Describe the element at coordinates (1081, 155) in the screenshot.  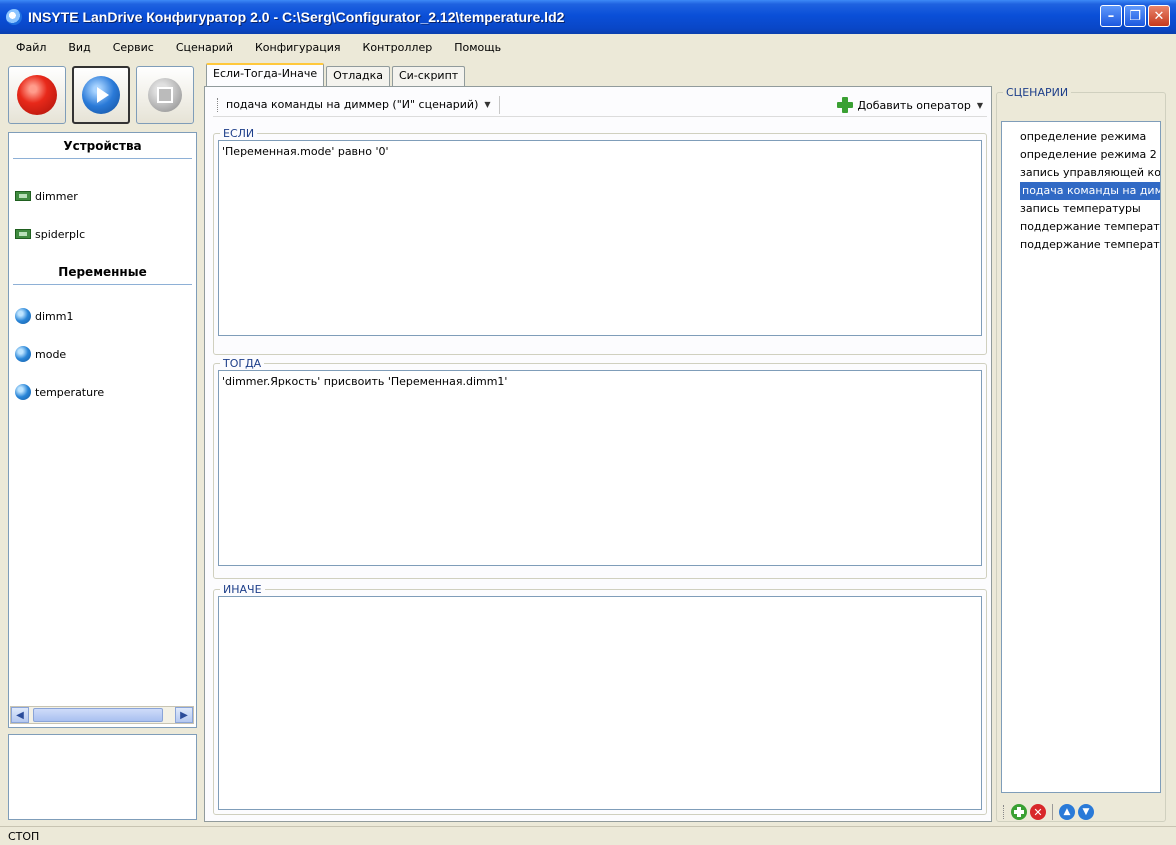
I see `list-item: определение режима 2` at that location.